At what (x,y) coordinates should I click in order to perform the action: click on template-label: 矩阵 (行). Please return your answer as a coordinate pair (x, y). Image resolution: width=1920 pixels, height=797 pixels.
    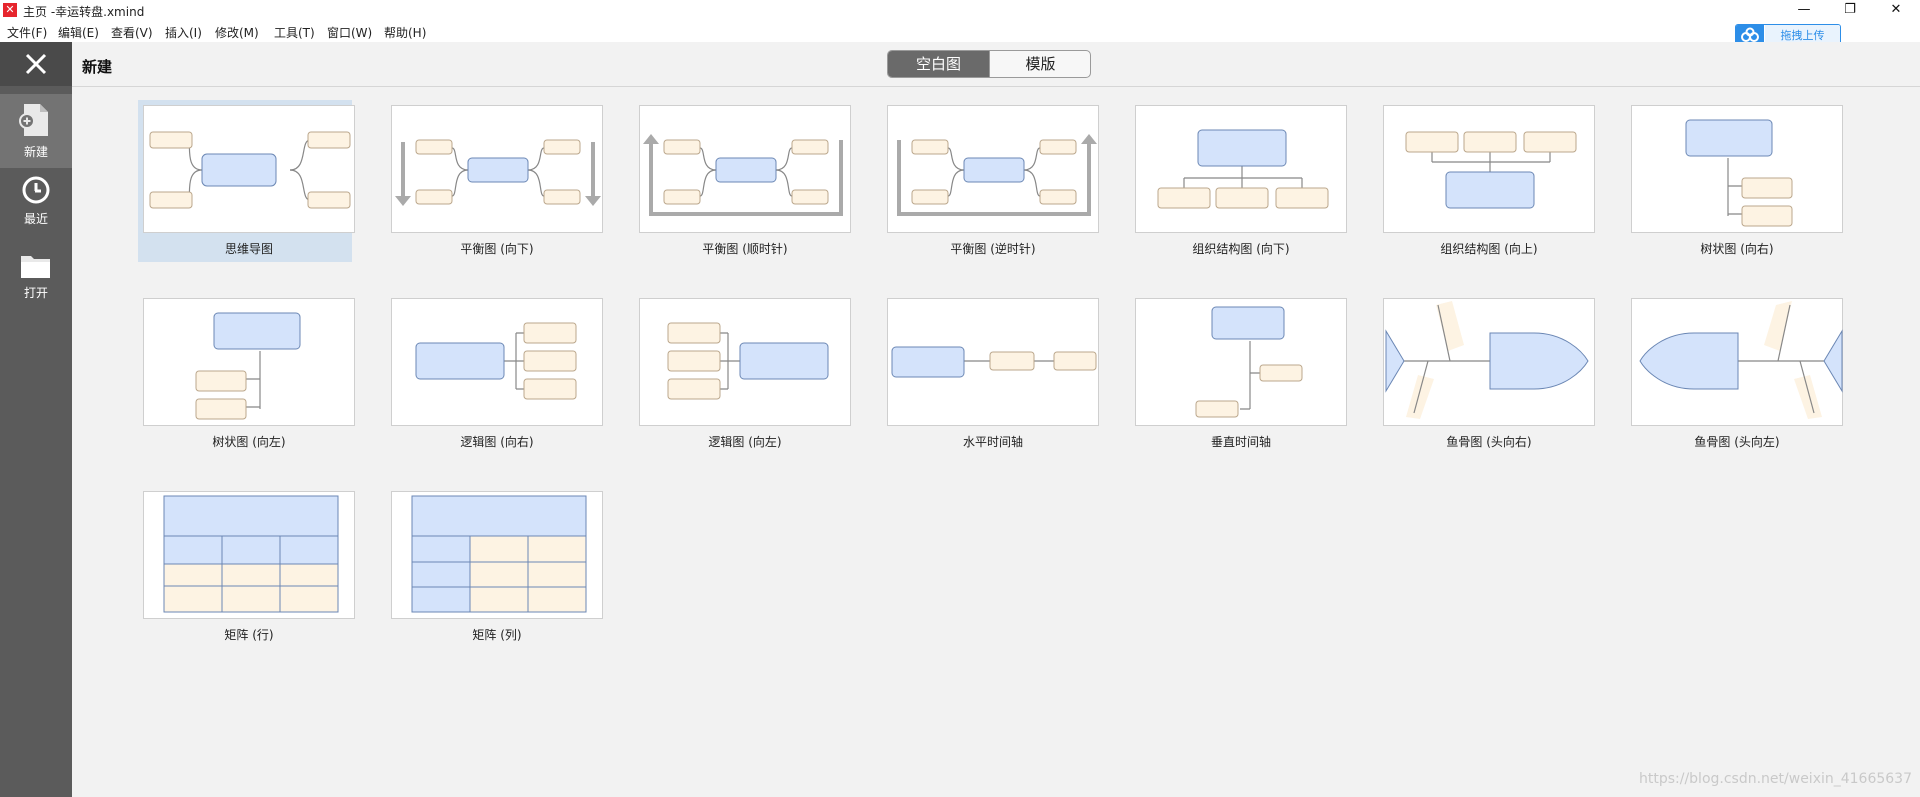
    Looking at the image, I should click on (249, 635).